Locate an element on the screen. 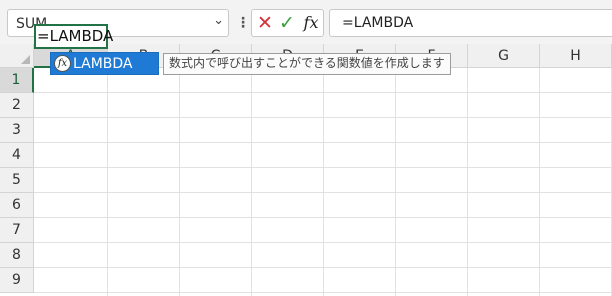  formula-input: =LAMBDA is located at coordinates (470, 23).